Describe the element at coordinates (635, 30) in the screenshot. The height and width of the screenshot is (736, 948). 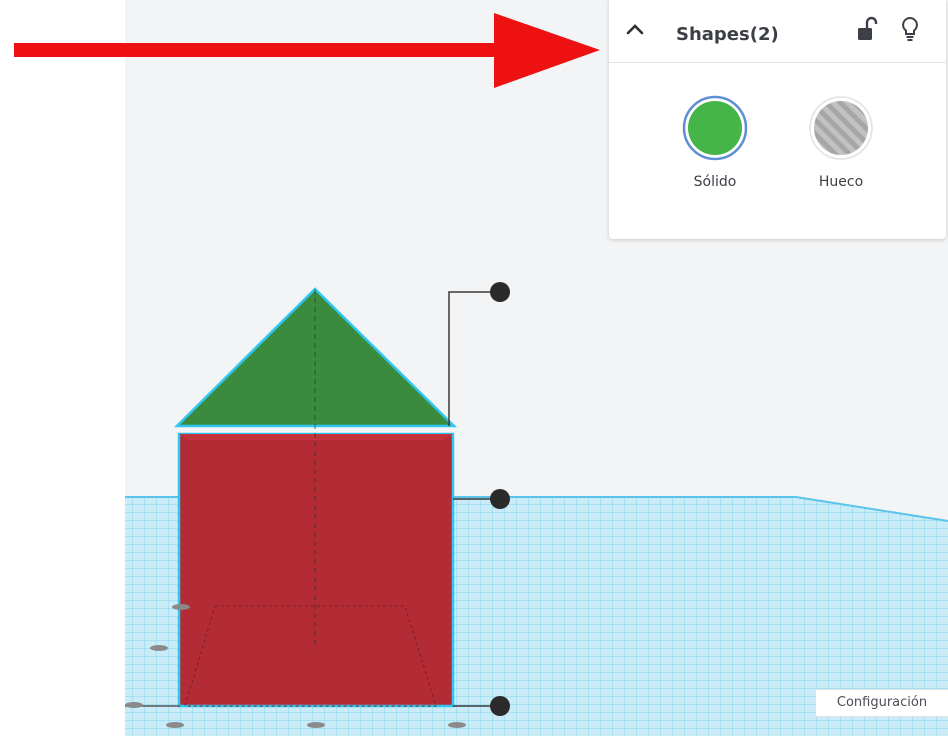
I see `chevron-up-icon` at that location.